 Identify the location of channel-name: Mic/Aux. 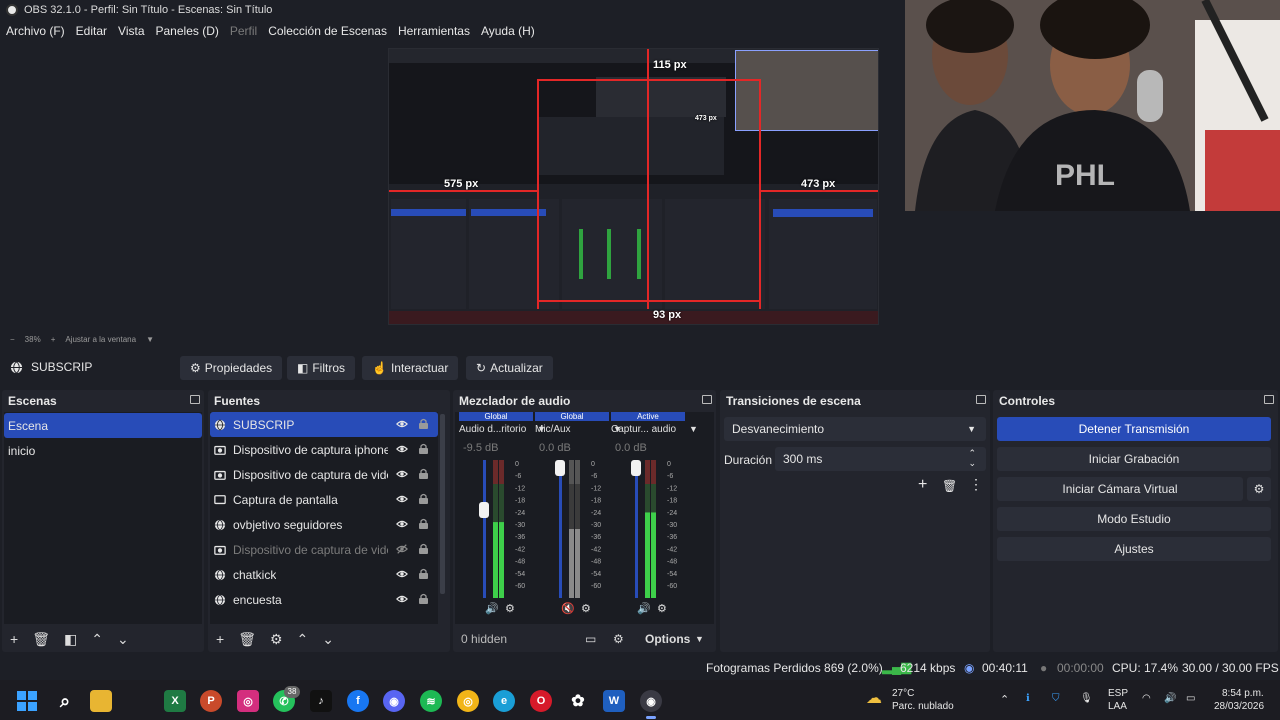
(553, 429).